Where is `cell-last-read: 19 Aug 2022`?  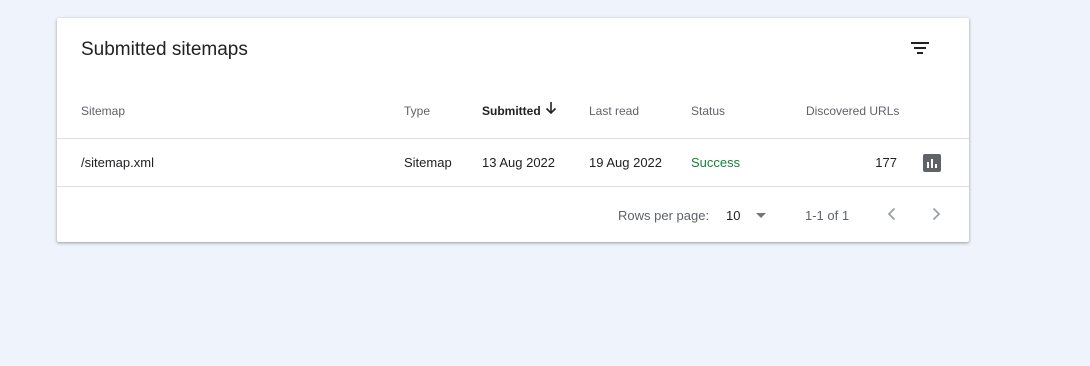
cell-last-read: 19 Aug 2022 is located at coordinates (626, 162).